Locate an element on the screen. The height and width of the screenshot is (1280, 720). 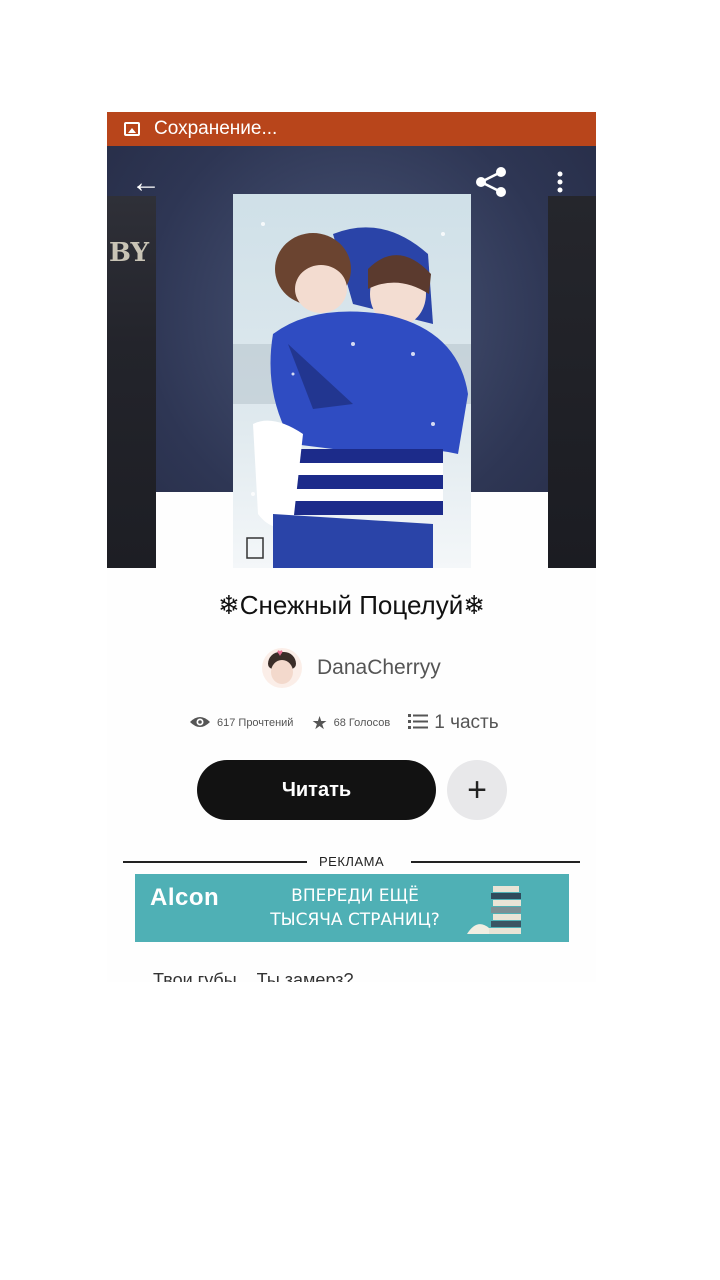
ad-text: ВПЕРЕДИ ЕЩЁ ТЫСЯЧА СТРАНИЦ? is located at coordinates (355, 908).